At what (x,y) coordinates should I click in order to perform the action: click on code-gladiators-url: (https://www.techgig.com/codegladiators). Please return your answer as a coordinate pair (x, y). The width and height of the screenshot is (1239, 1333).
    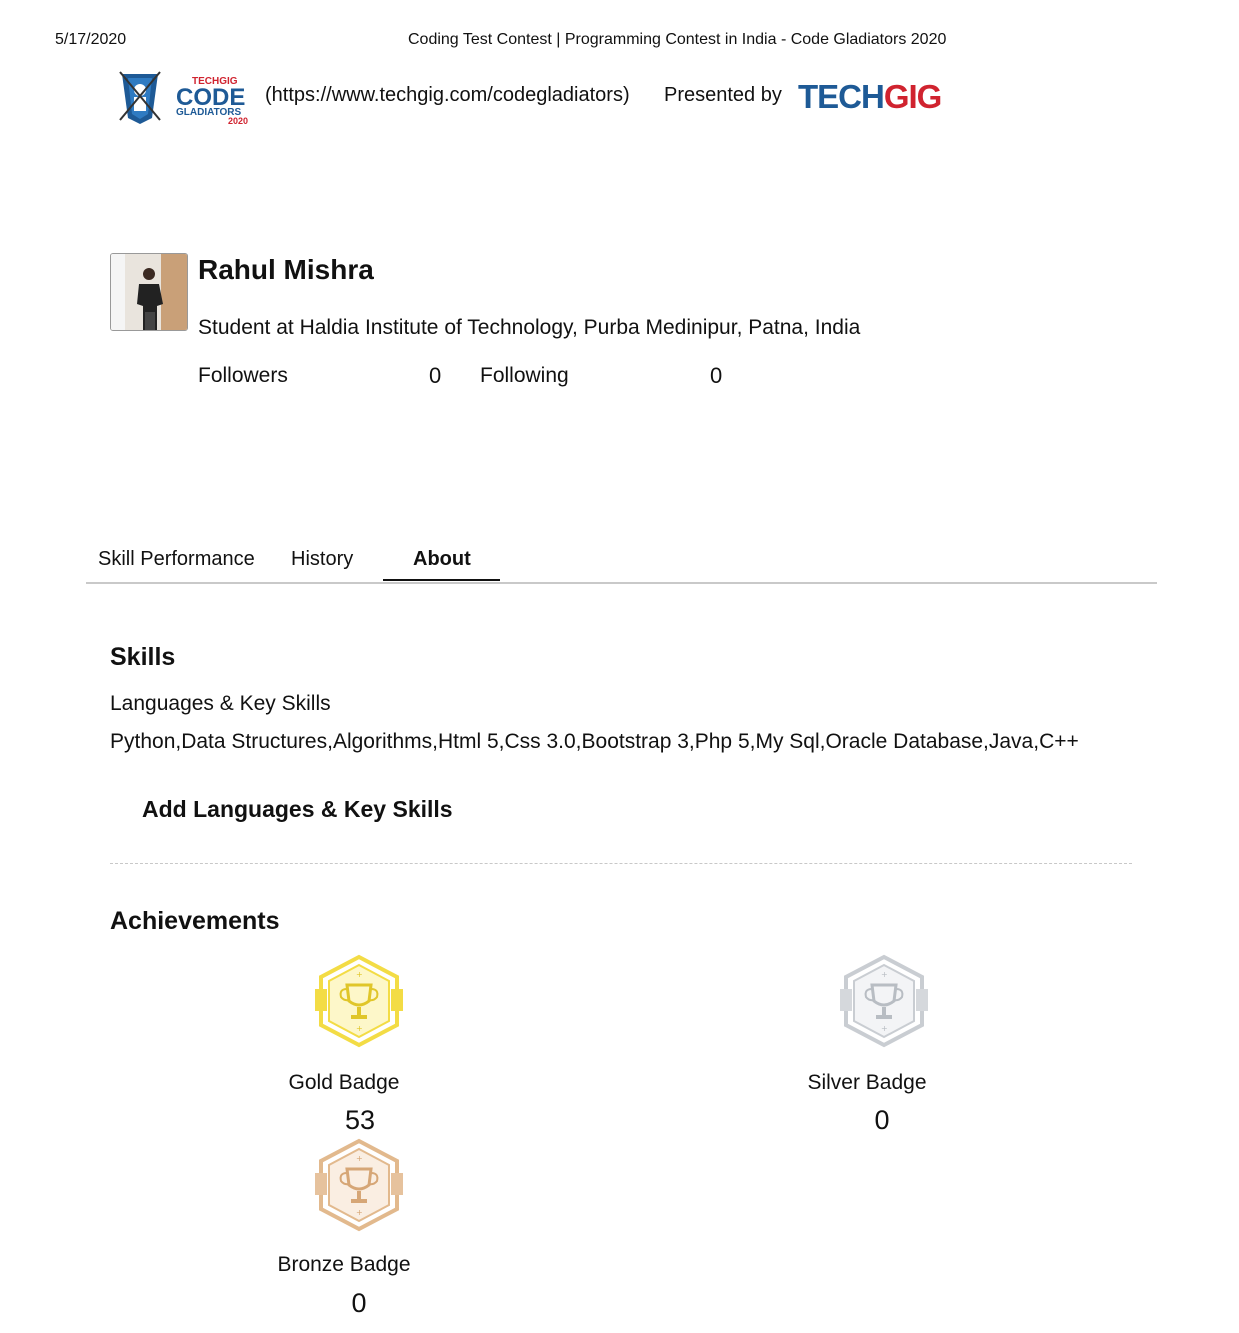
    Looking at the image, I should click on (447, 95).